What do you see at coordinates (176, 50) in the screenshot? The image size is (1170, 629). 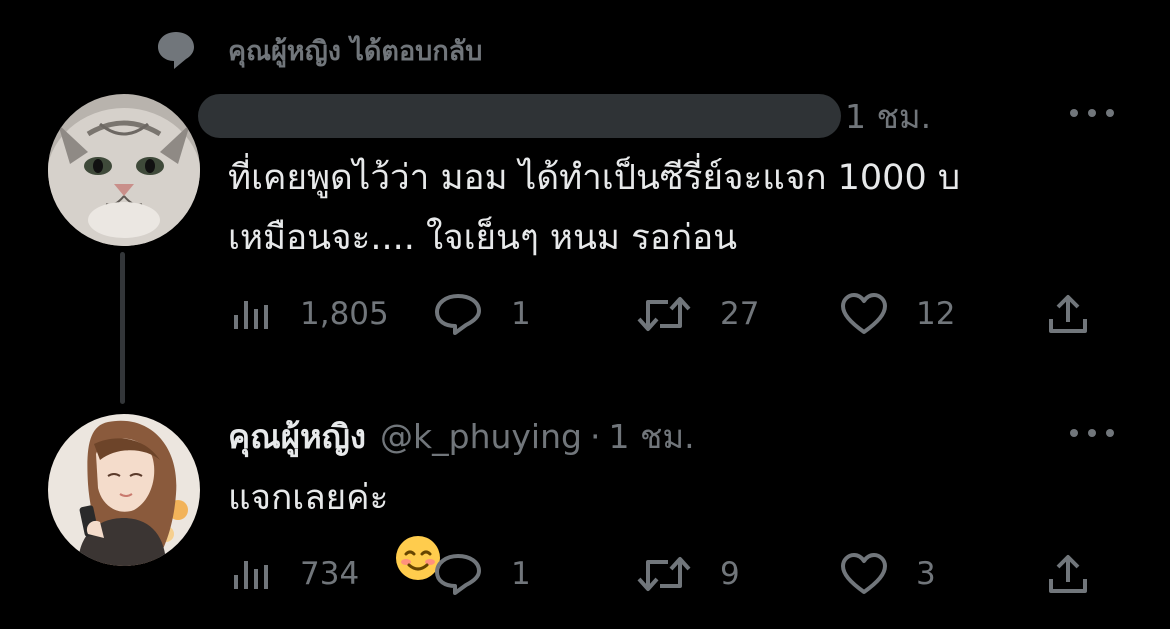 I see `speech-bubble-icon` at bounding box center [176, 50].